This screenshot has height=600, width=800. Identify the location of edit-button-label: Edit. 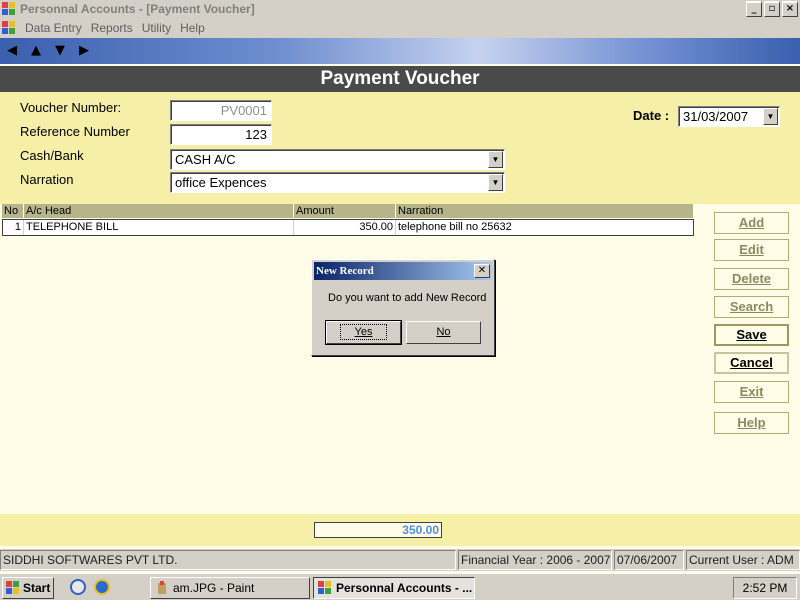
(751, 249).